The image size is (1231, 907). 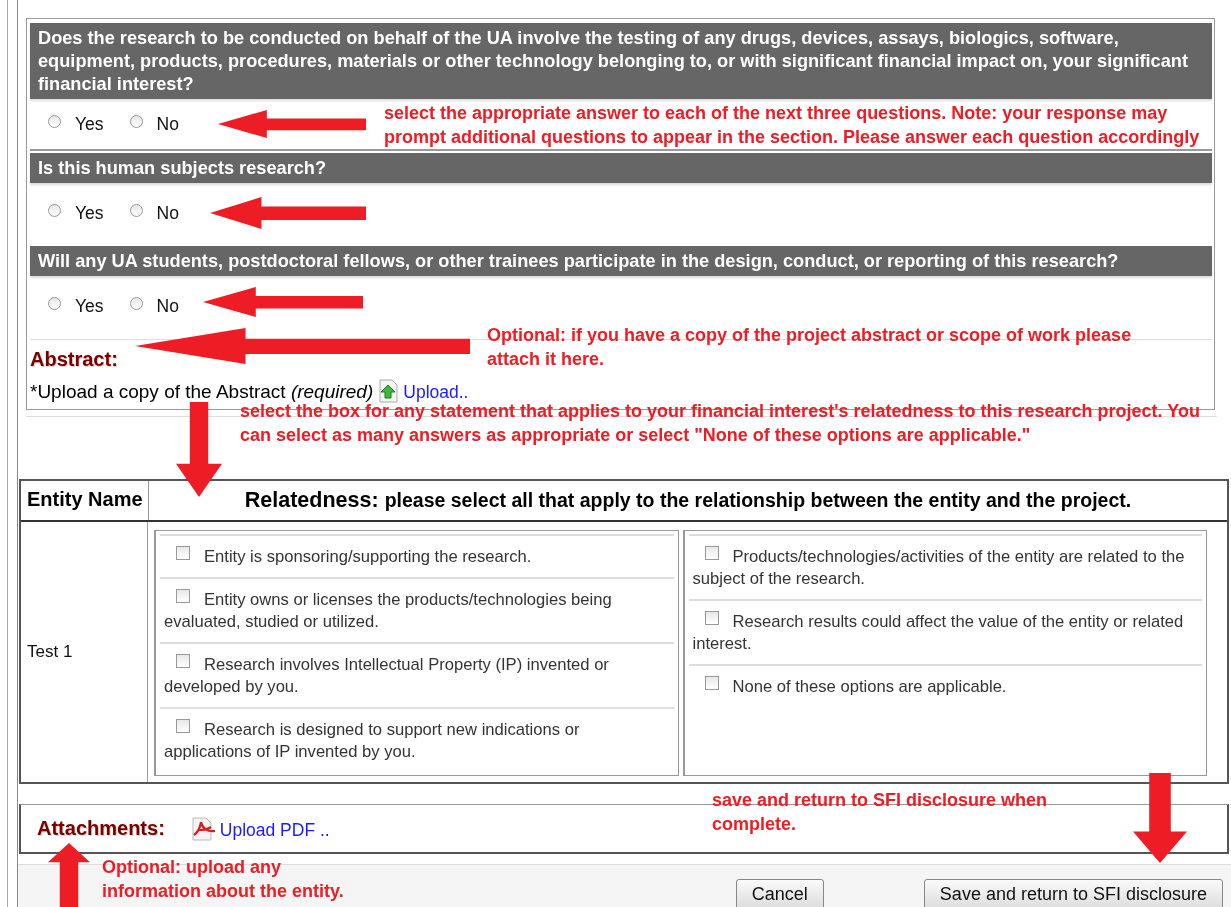 What do you see at coordinates (202, 392) in the screenshot?
I see `upload-instruction: *Upload a copy of the Abstract (required)` at bounding box center [202, 392].